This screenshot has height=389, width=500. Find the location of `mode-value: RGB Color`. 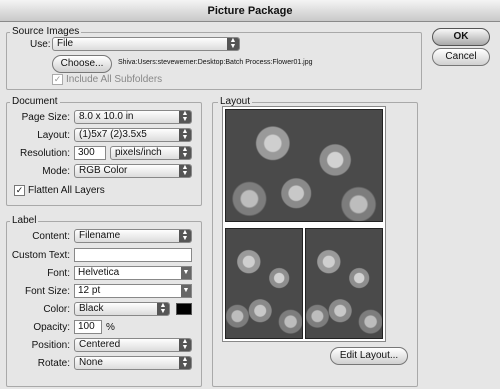

mode-value: RGB Color is located at coordinates (103, 170).